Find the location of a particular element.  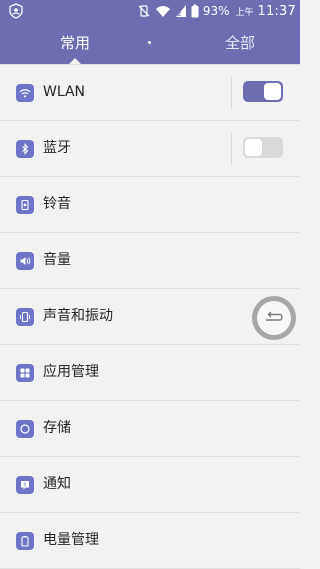

ringtone-icon is located at coordinates (25, 205).